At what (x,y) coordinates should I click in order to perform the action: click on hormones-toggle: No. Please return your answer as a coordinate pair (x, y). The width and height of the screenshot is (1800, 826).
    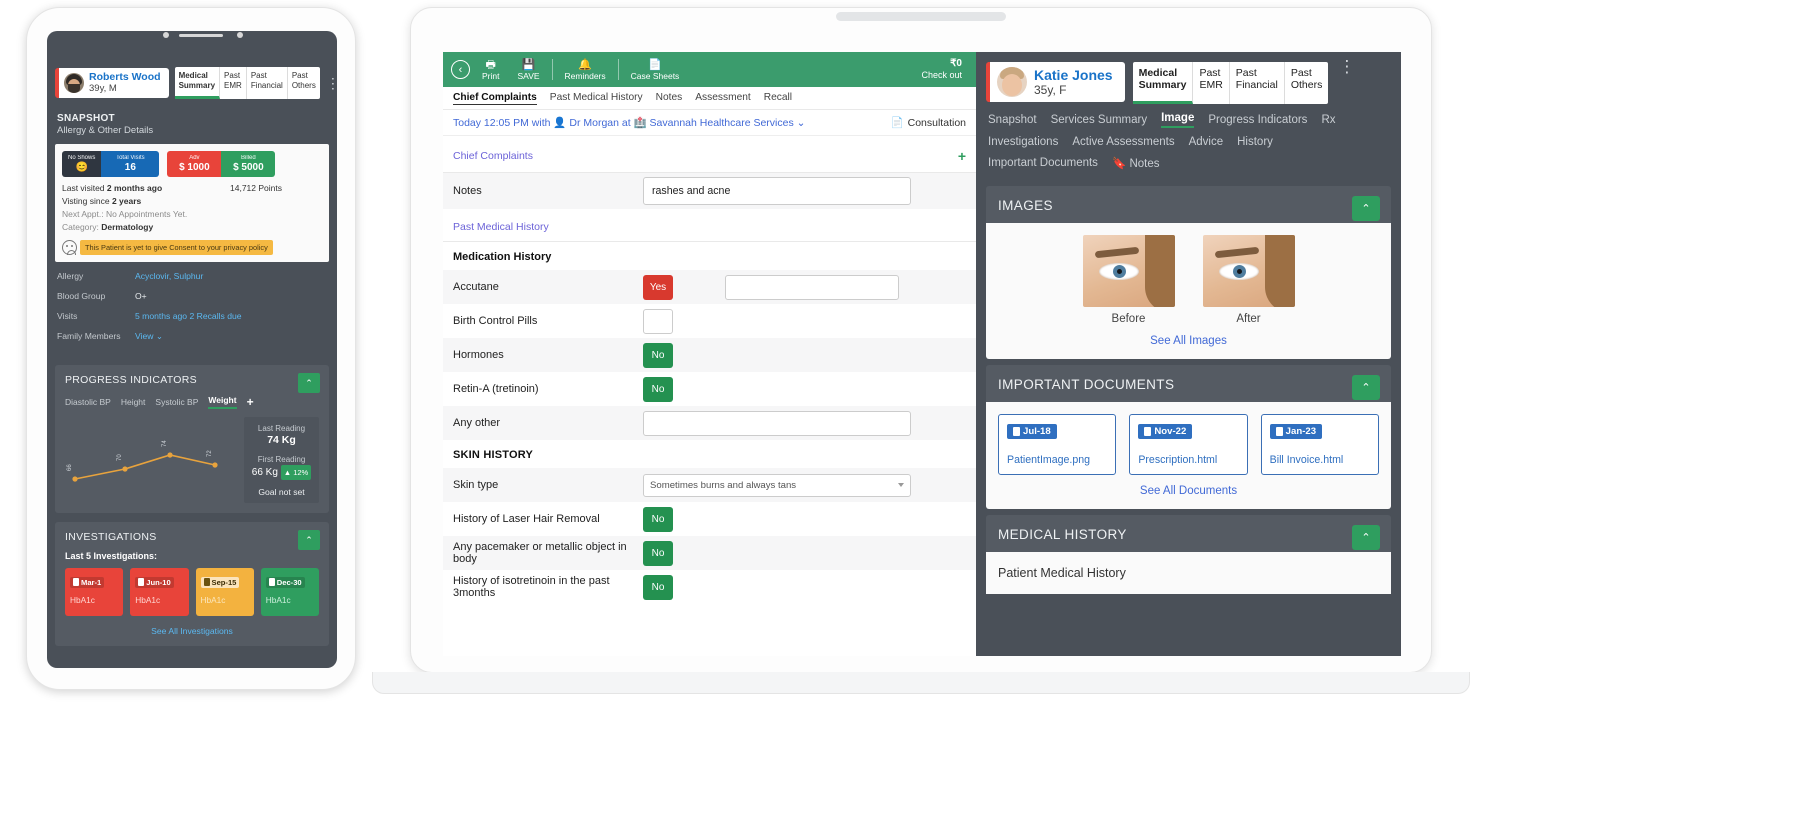
    Looking at the image, I should click on (658, 355).